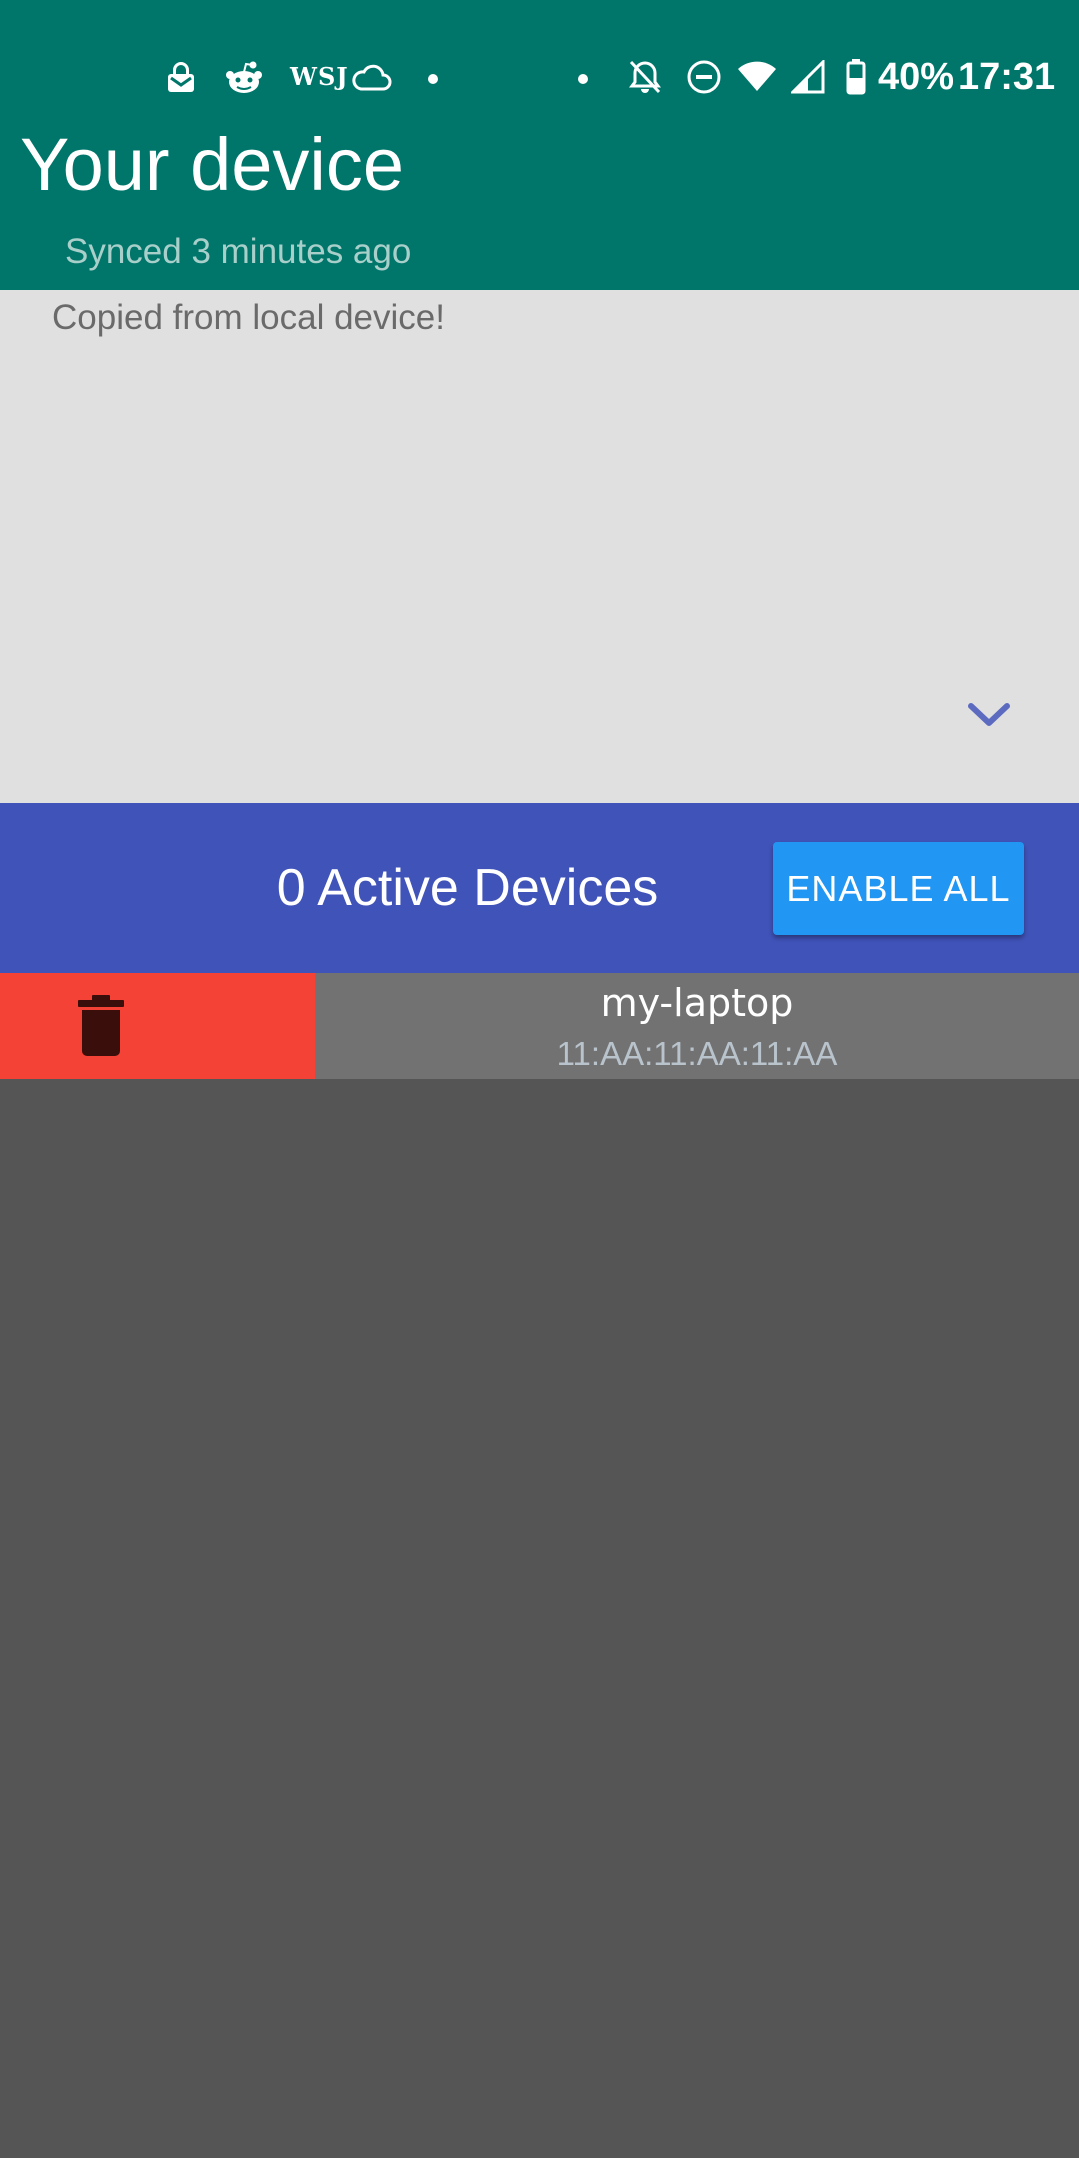  I want to click on chevron-down-icon, so click(989, 714).